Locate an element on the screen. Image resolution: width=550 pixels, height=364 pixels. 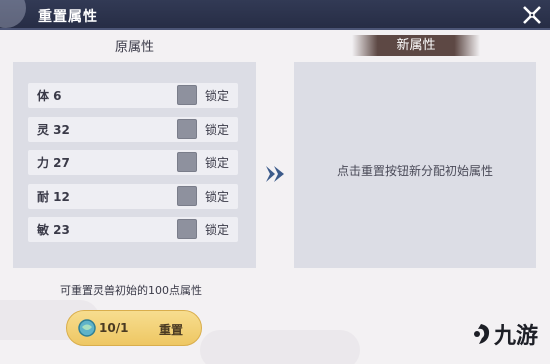
close-icon is located at coordinates (532, 15).